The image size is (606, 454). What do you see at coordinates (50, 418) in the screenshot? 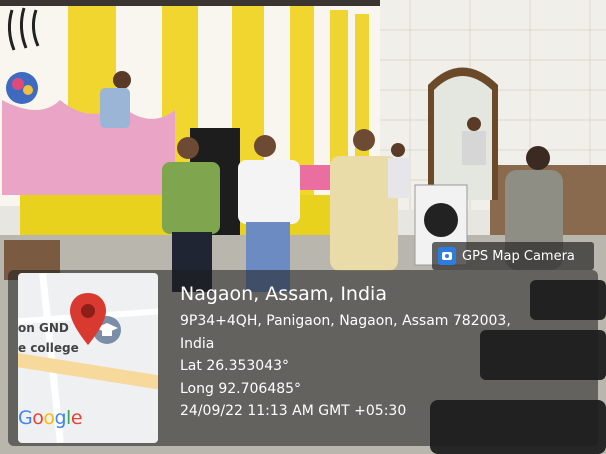
I see `google-logo: Google` at bounding box center [50, 418].